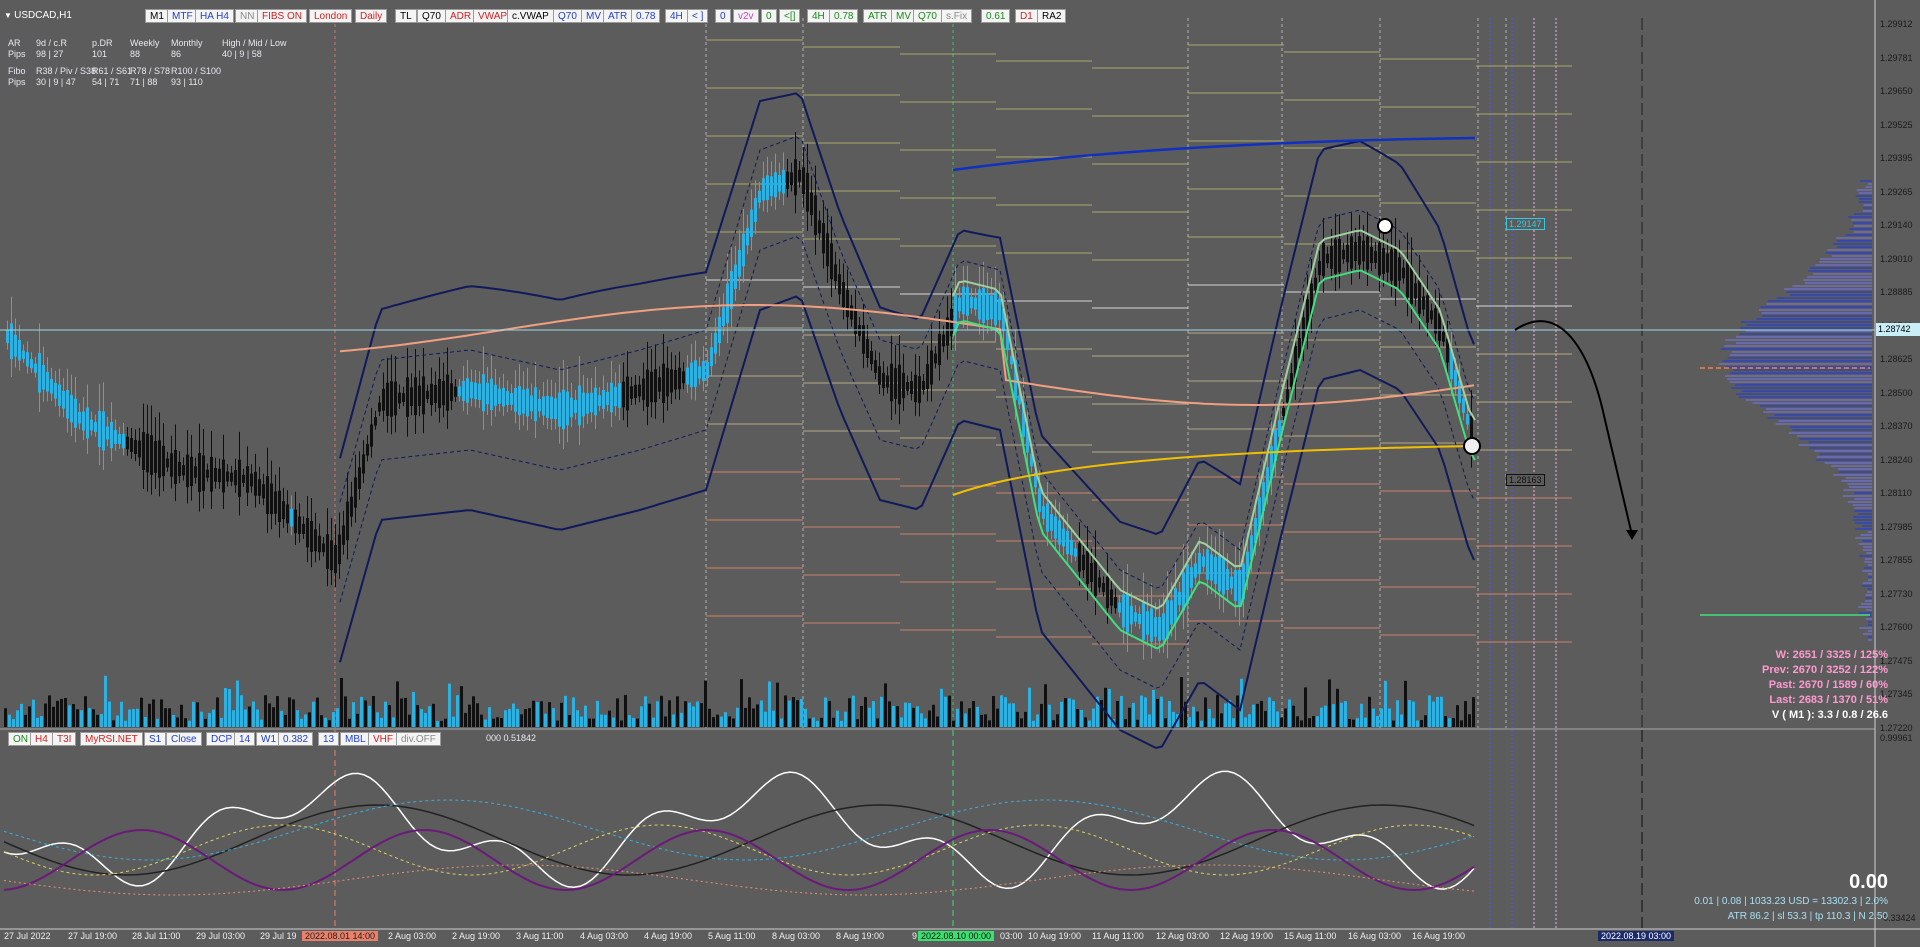  Describe the element at coordinates (1896, 158) in the screenshot. I see `price-axis-label: 1.29395` at that location.